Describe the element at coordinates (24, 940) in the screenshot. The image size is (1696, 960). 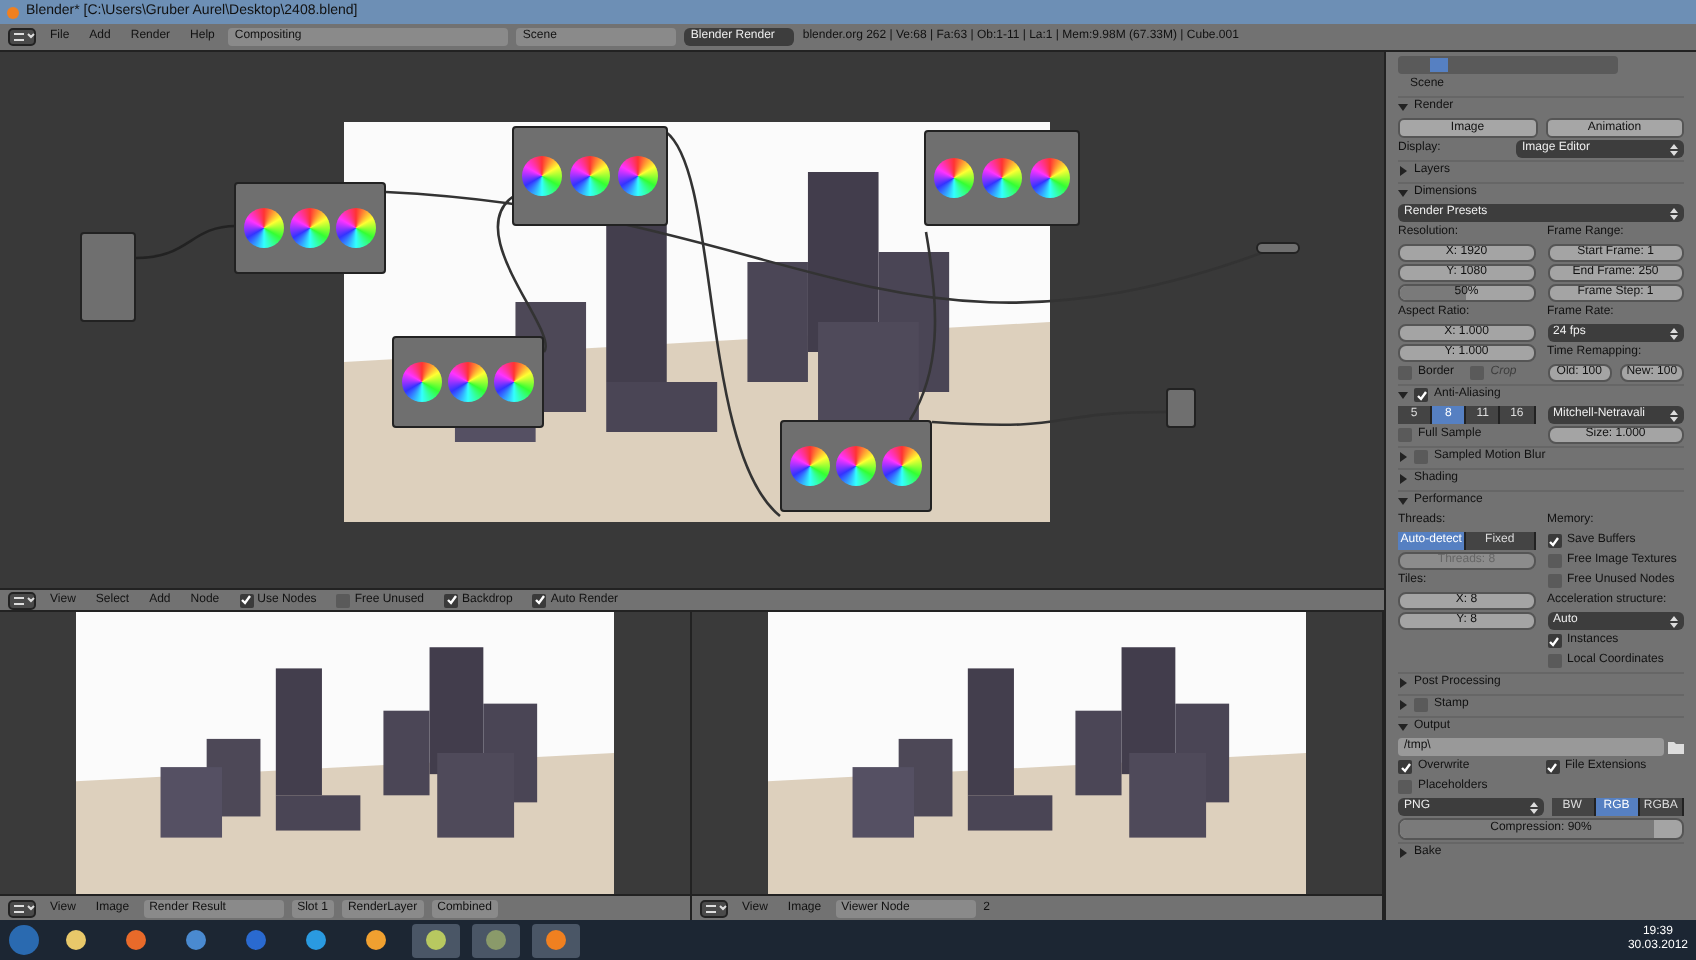
I see `start-button-icon` at that location.